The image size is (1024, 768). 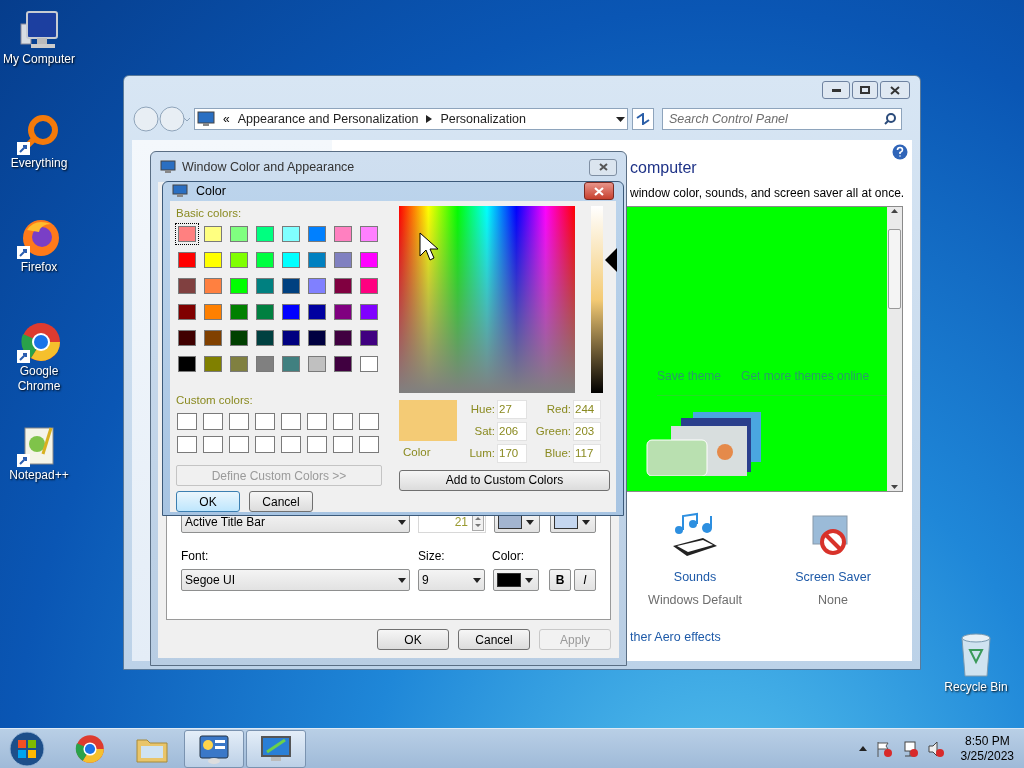 What do you see at coordinates (214, 748) in the screenshot?
I see `taskbar-button` at bounding box center [214, 748].